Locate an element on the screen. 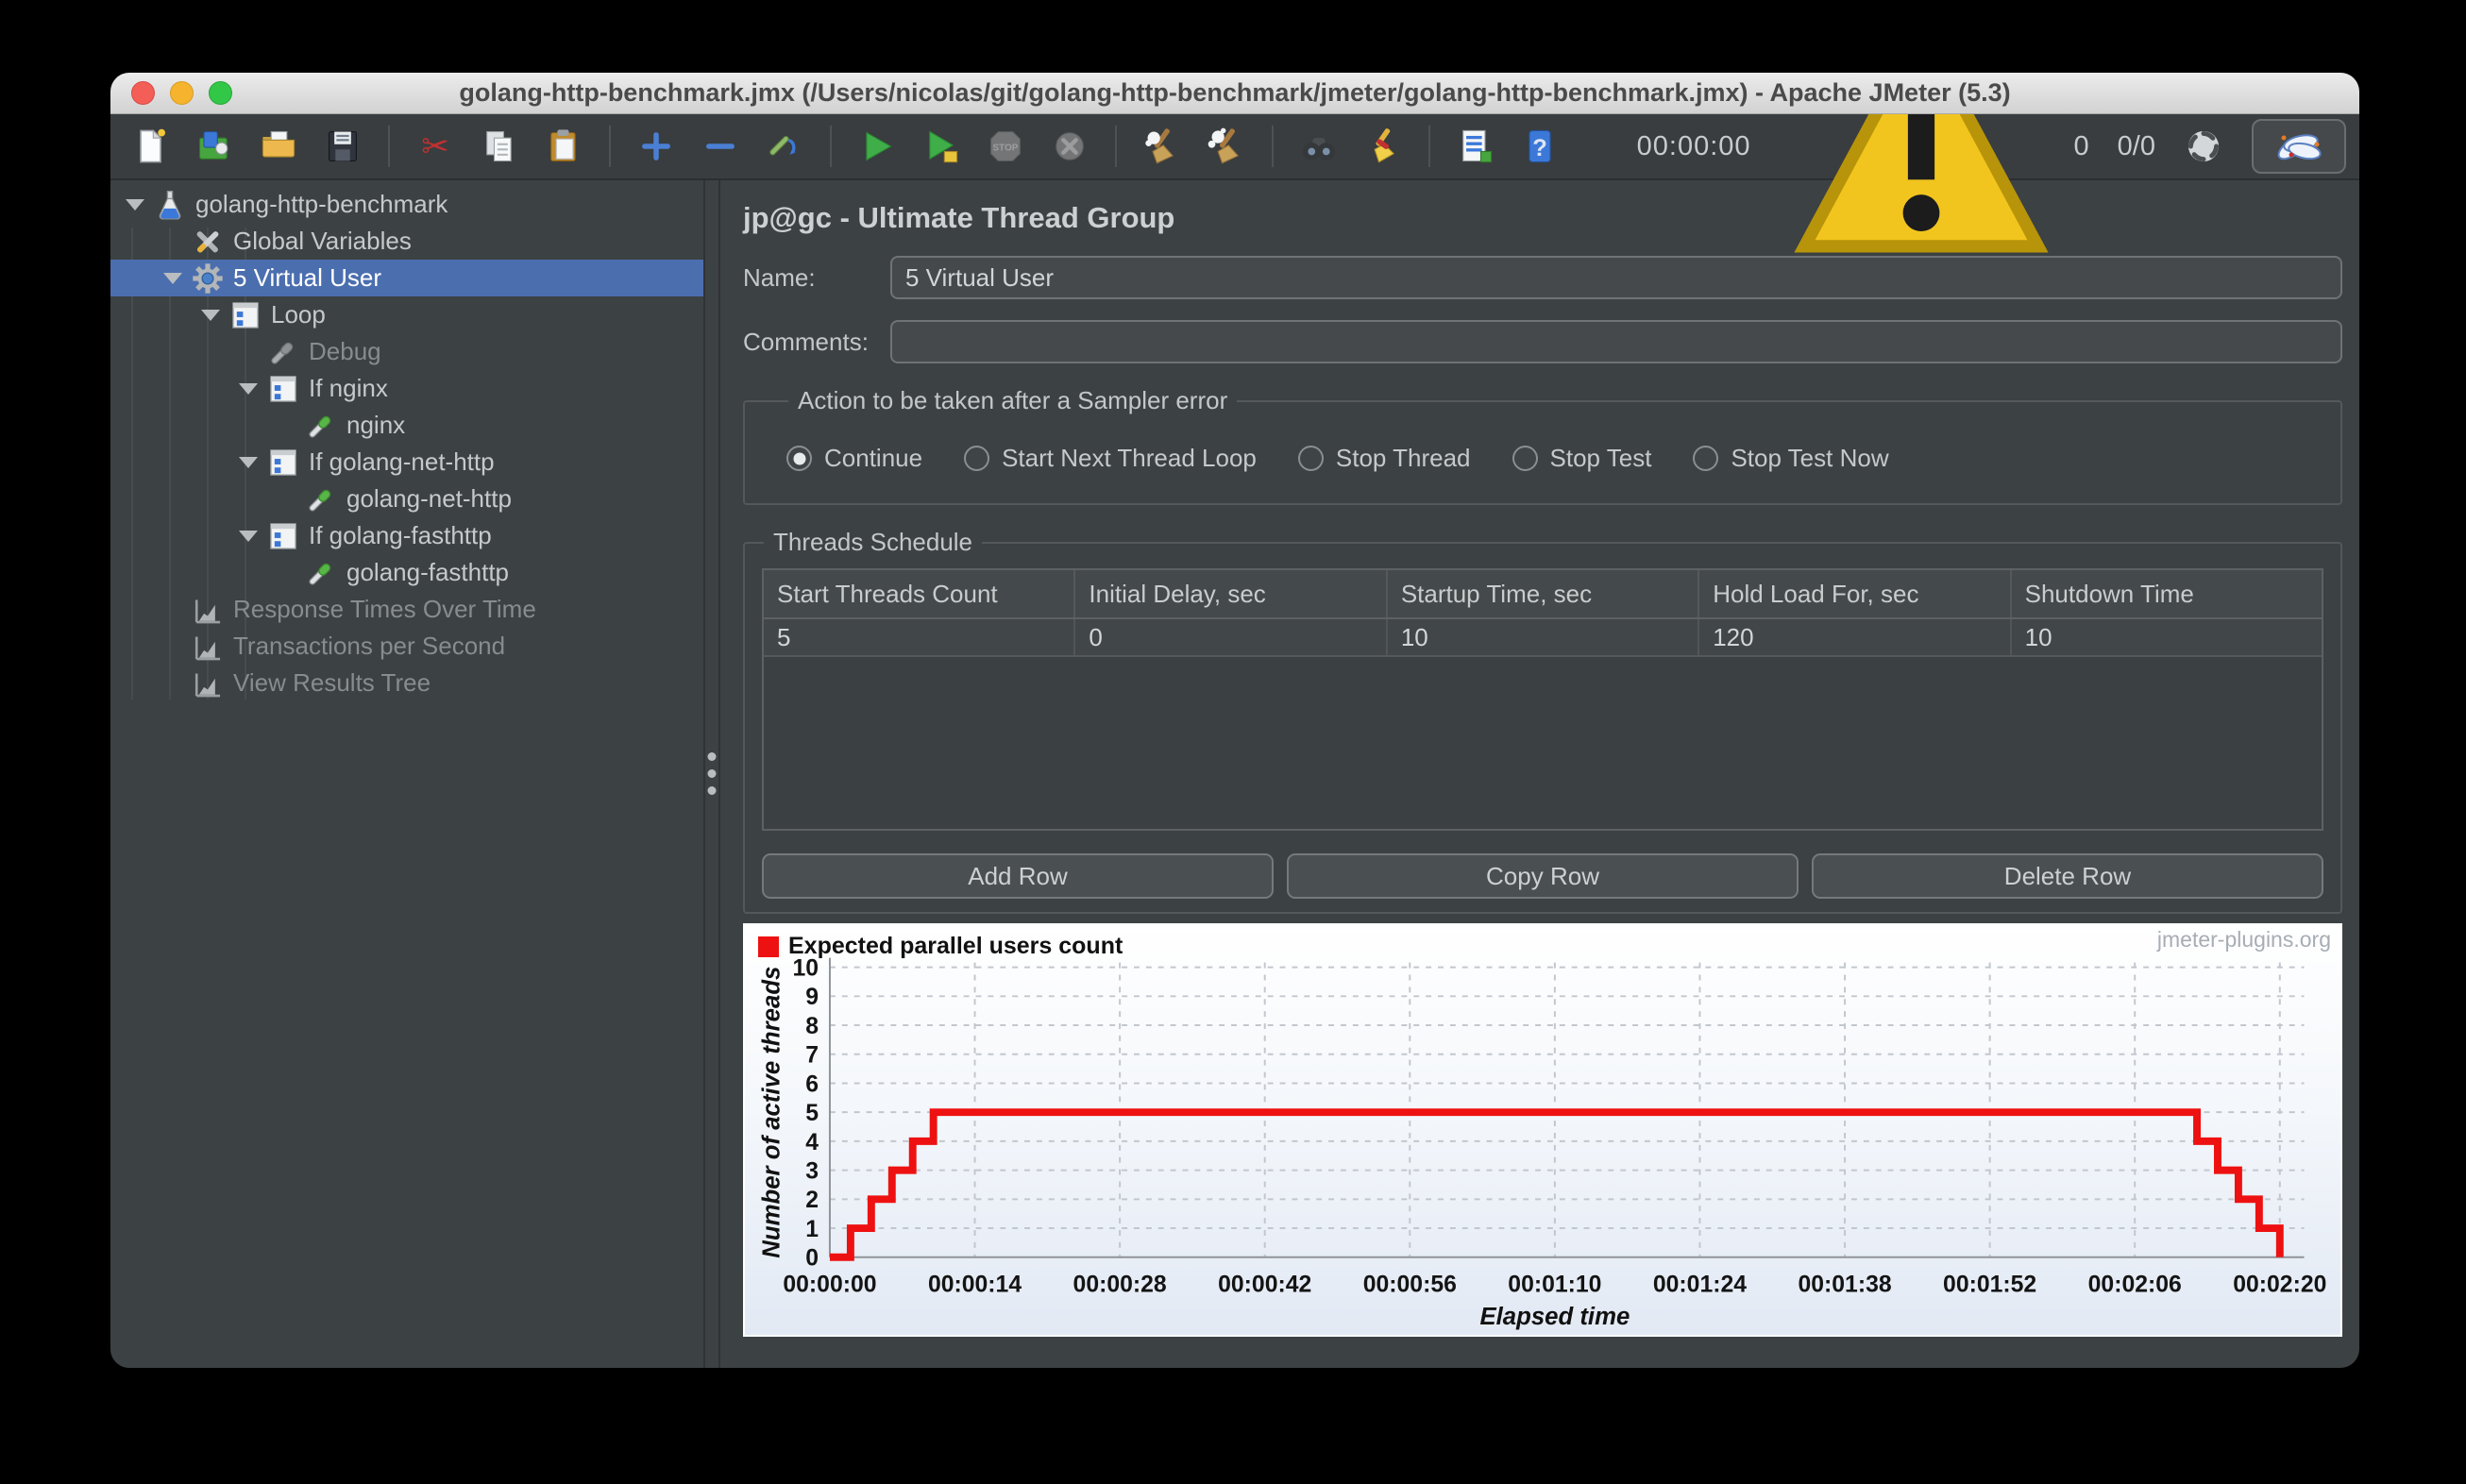 This screenshot has height=1484, width=2466. splitter-grip-icon is located at coordinates (712, 773).